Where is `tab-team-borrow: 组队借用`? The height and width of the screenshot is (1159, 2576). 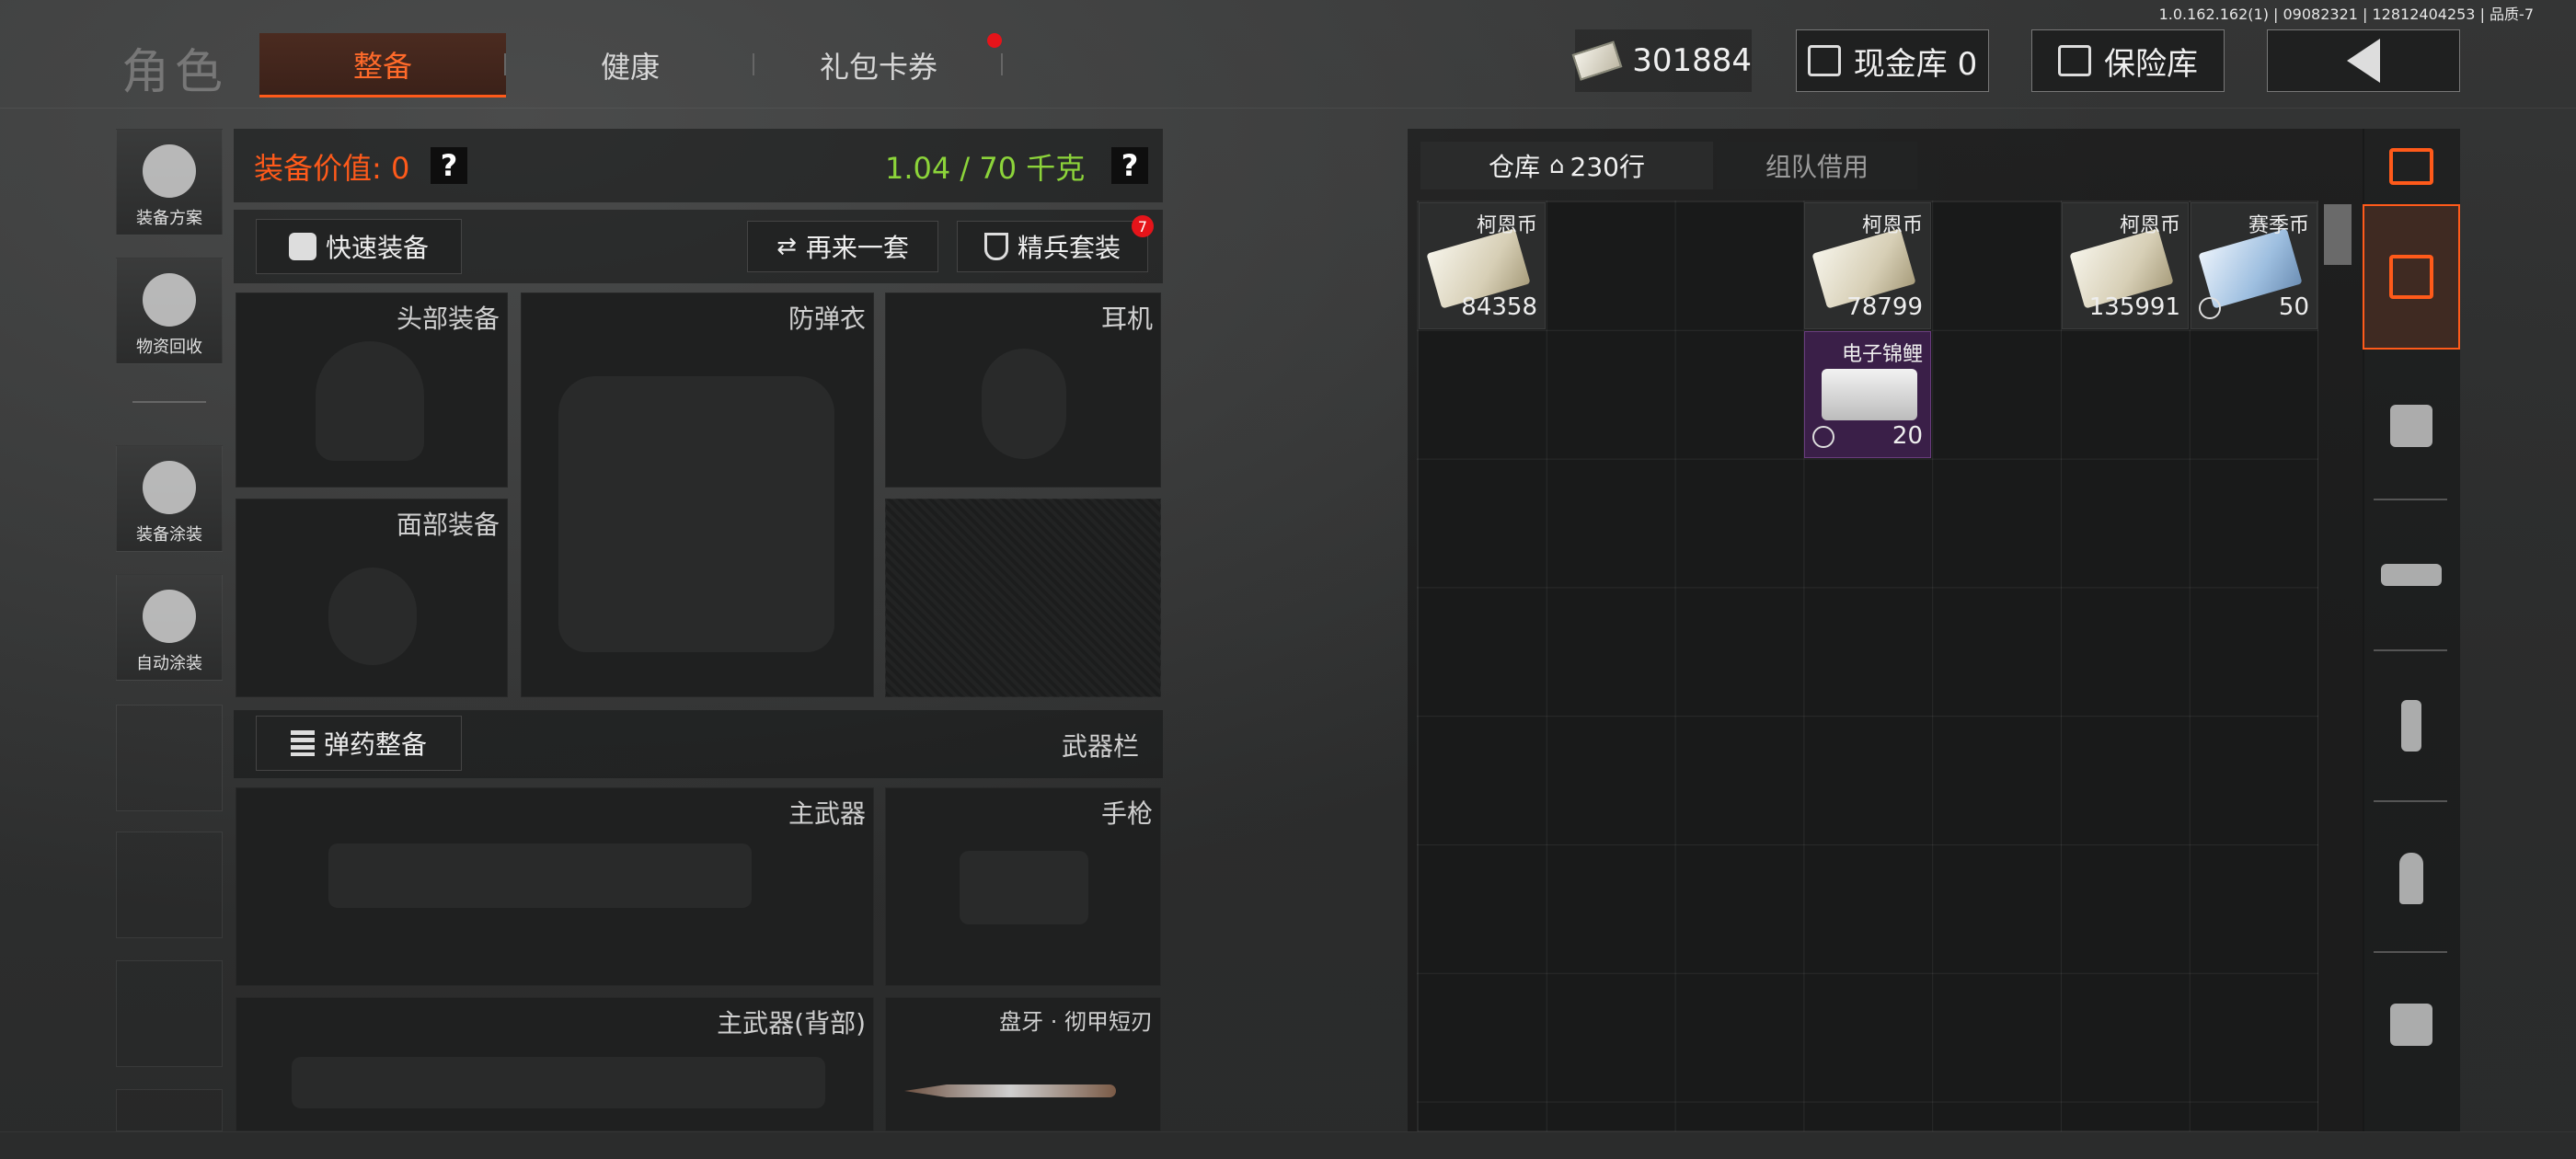 tab-team-borrow: 组队借用 is located at coordinates (1817, 165).